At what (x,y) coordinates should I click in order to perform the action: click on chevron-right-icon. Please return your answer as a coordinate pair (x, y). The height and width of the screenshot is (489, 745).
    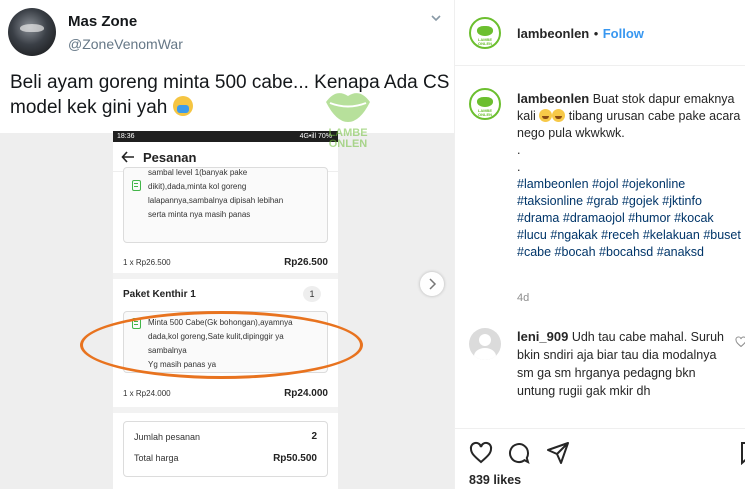
    Looking at the image, I should click on (433, 284).